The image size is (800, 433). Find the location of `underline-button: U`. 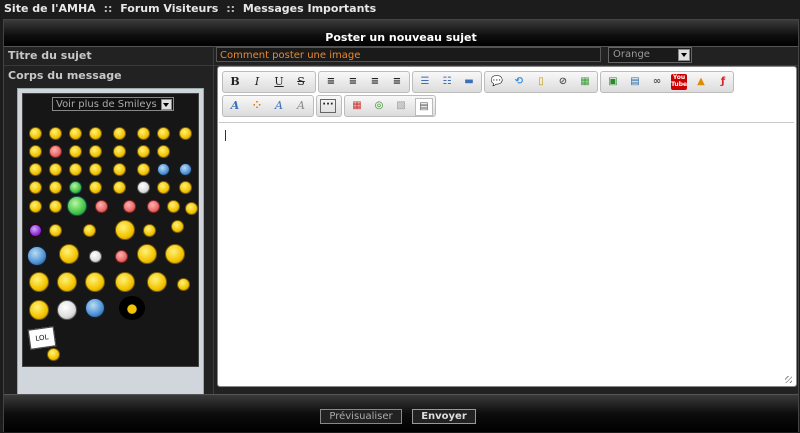

underline-button: U is located at coordinates (279, 82).